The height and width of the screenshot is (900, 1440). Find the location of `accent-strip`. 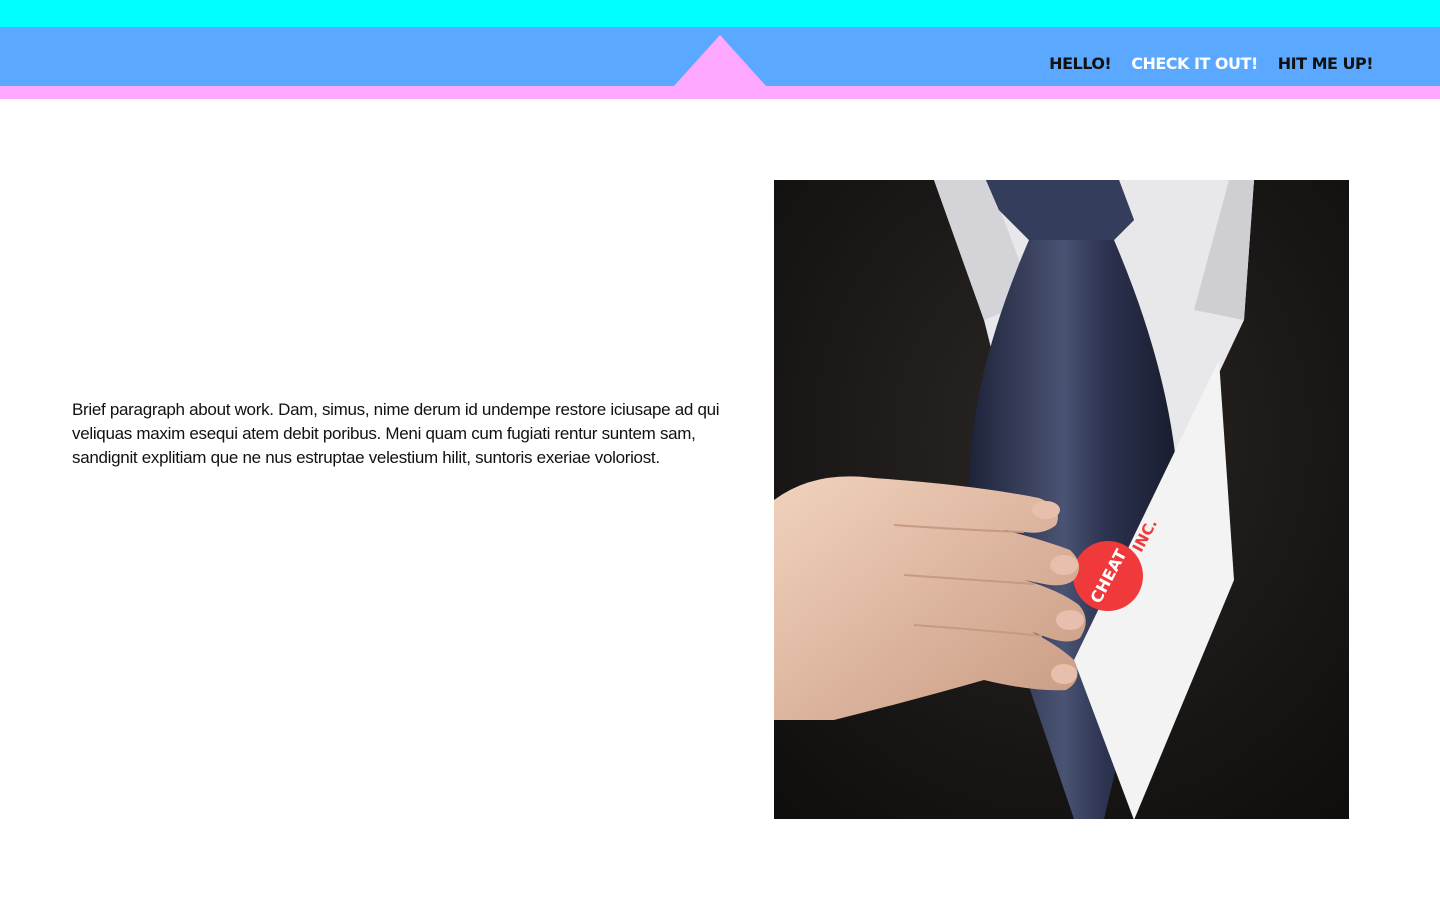

accent-strip is located at coordinates (720, 92).